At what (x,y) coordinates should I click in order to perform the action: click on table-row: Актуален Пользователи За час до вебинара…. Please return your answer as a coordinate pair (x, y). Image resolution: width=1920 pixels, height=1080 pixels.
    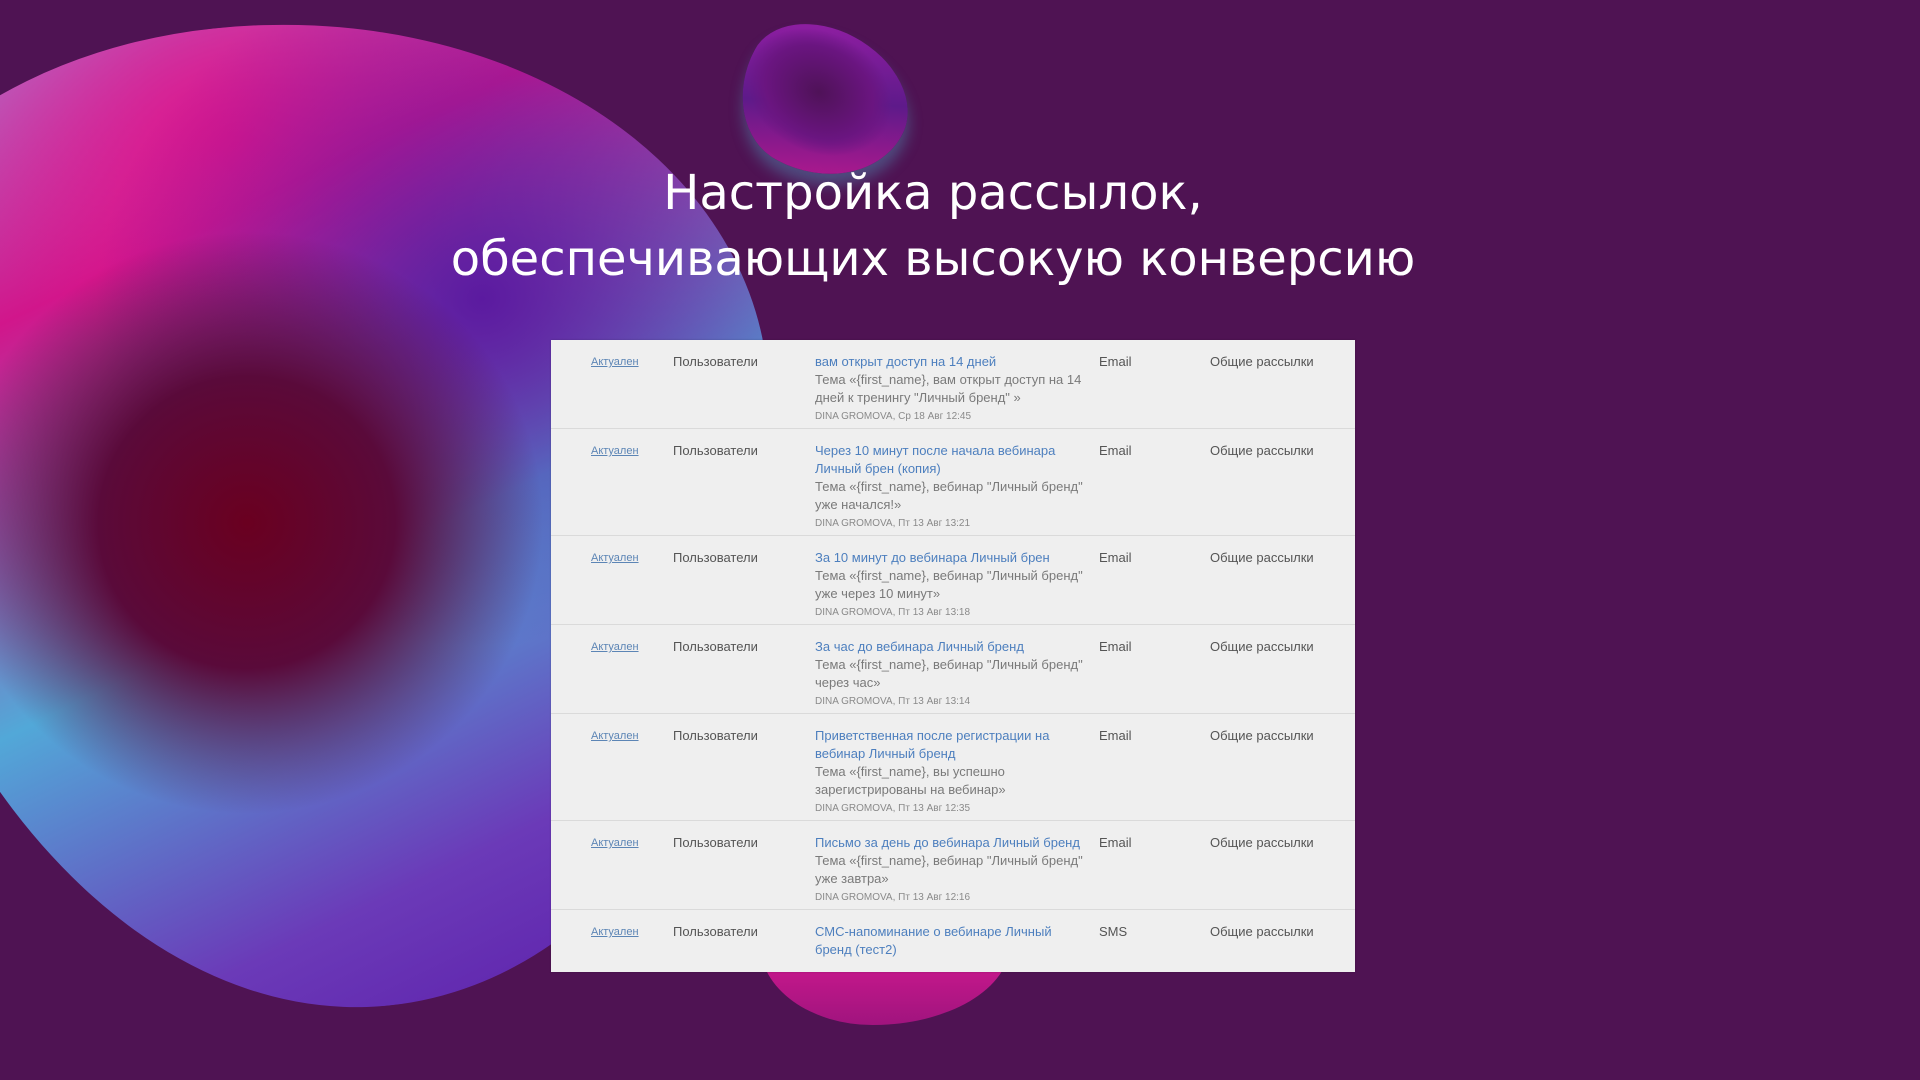
    Looking at the image, I should click on (953, 669).